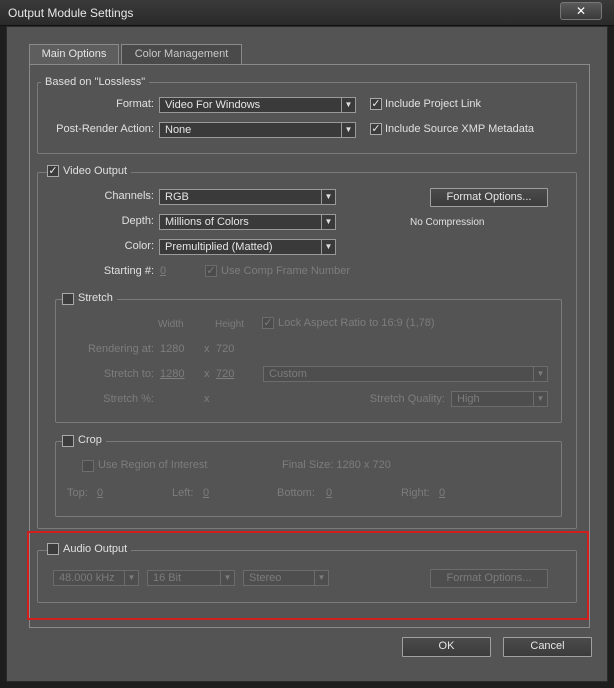 The image size is (614, 688). What do you see at coordinates (137, 221) in the screenshot?
I see `depth-label: Depth:` at bounding box center [137, 221].